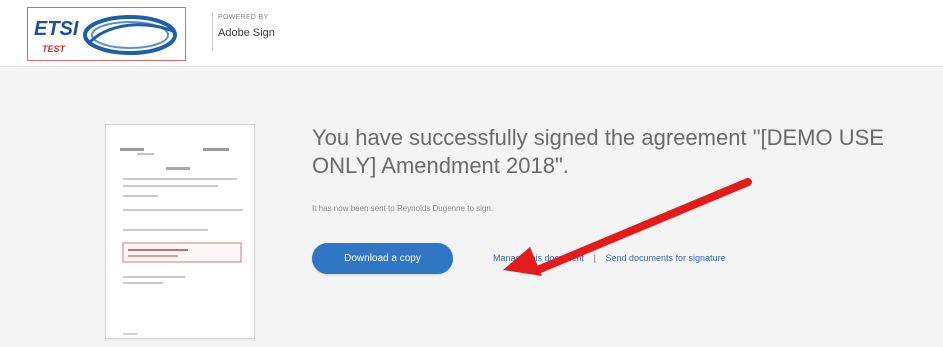  I want to click on etsi-logo: ETSI TEST, so click(106, 34).